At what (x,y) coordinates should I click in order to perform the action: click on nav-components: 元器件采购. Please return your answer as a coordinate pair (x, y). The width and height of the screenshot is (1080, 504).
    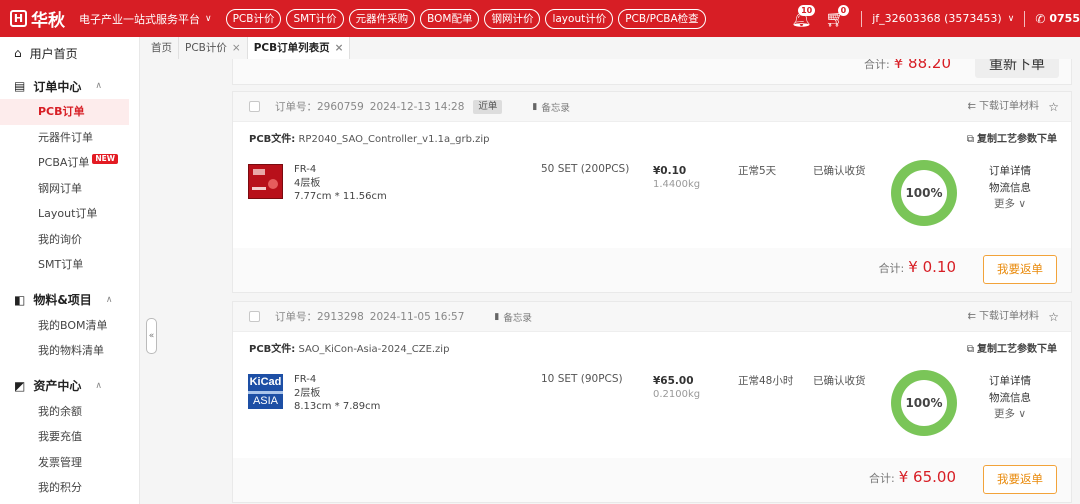
    Looking at the image, I should click on (382, 18).